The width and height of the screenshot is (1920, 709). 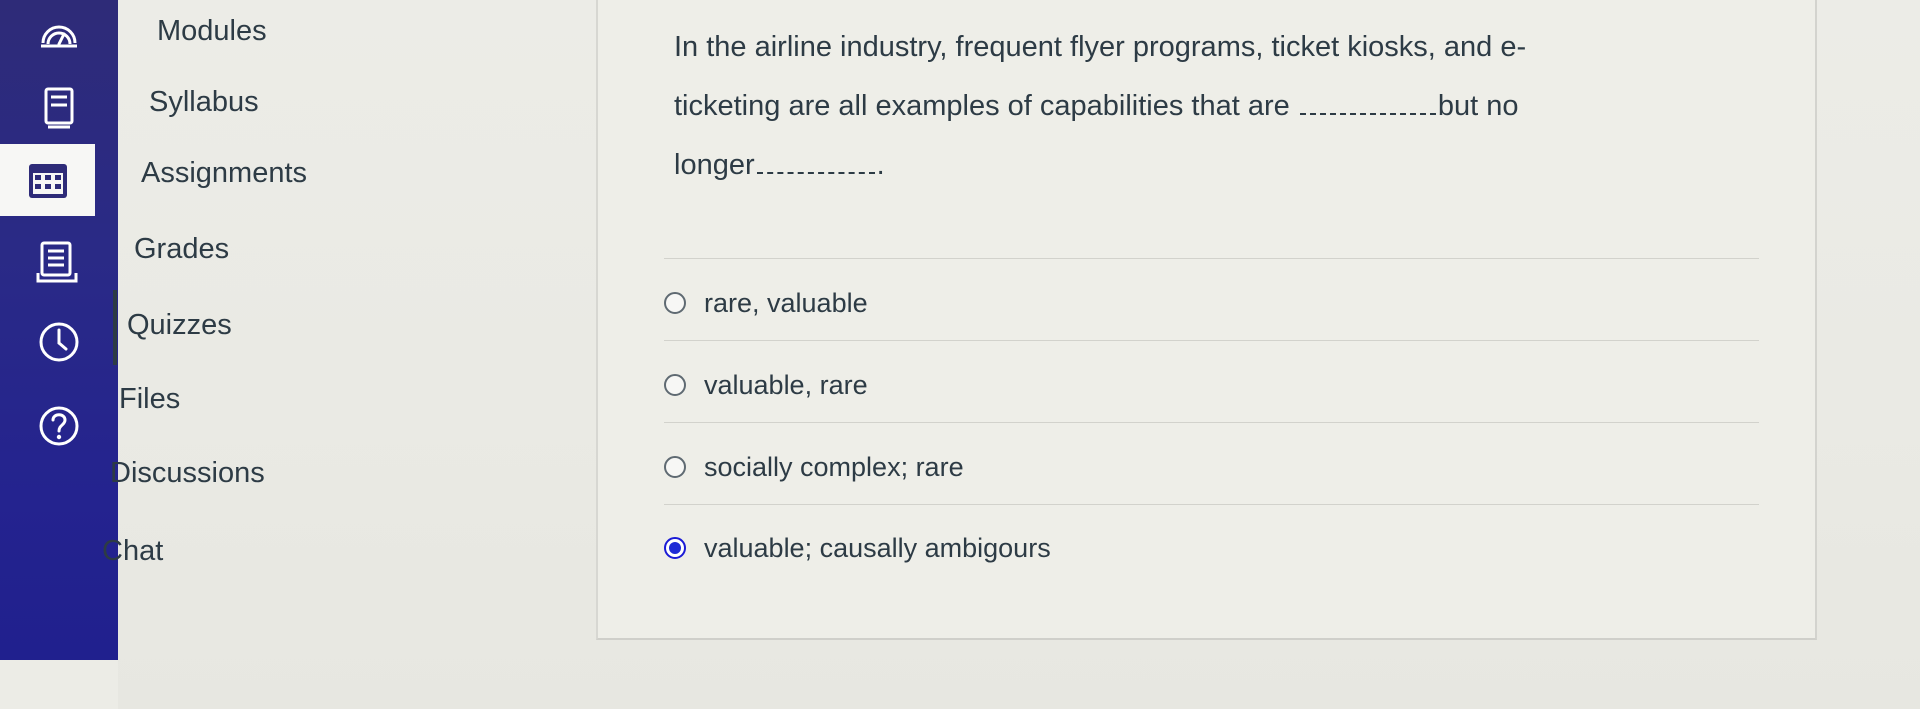 I want to click on global-nav, so click(x=59, y=354).